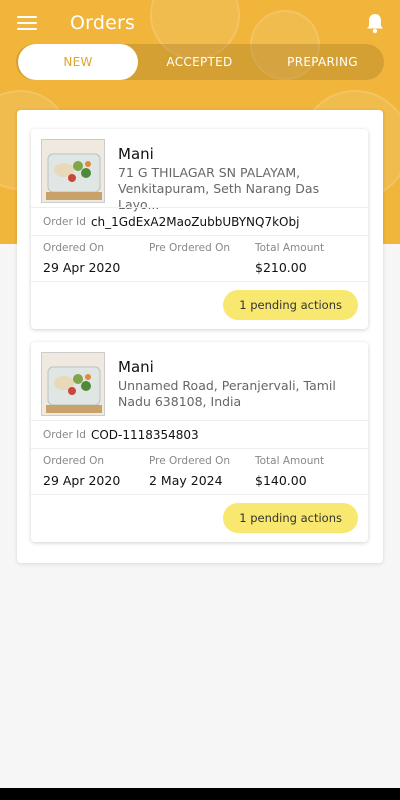 This screenshot has width=400, height=800. Describe the element at coordinates (281, 480) in the screenshot. I see `total-amount-value: $140.00` at that location.